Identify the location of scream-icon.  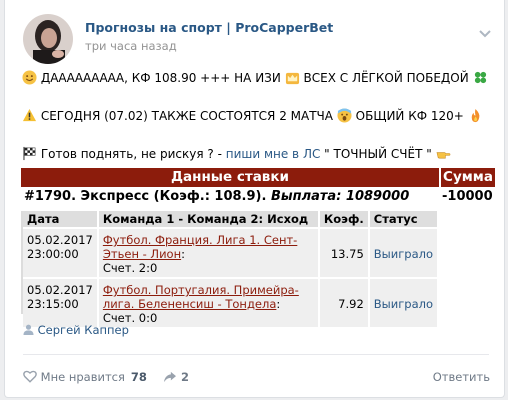
(344, 115).